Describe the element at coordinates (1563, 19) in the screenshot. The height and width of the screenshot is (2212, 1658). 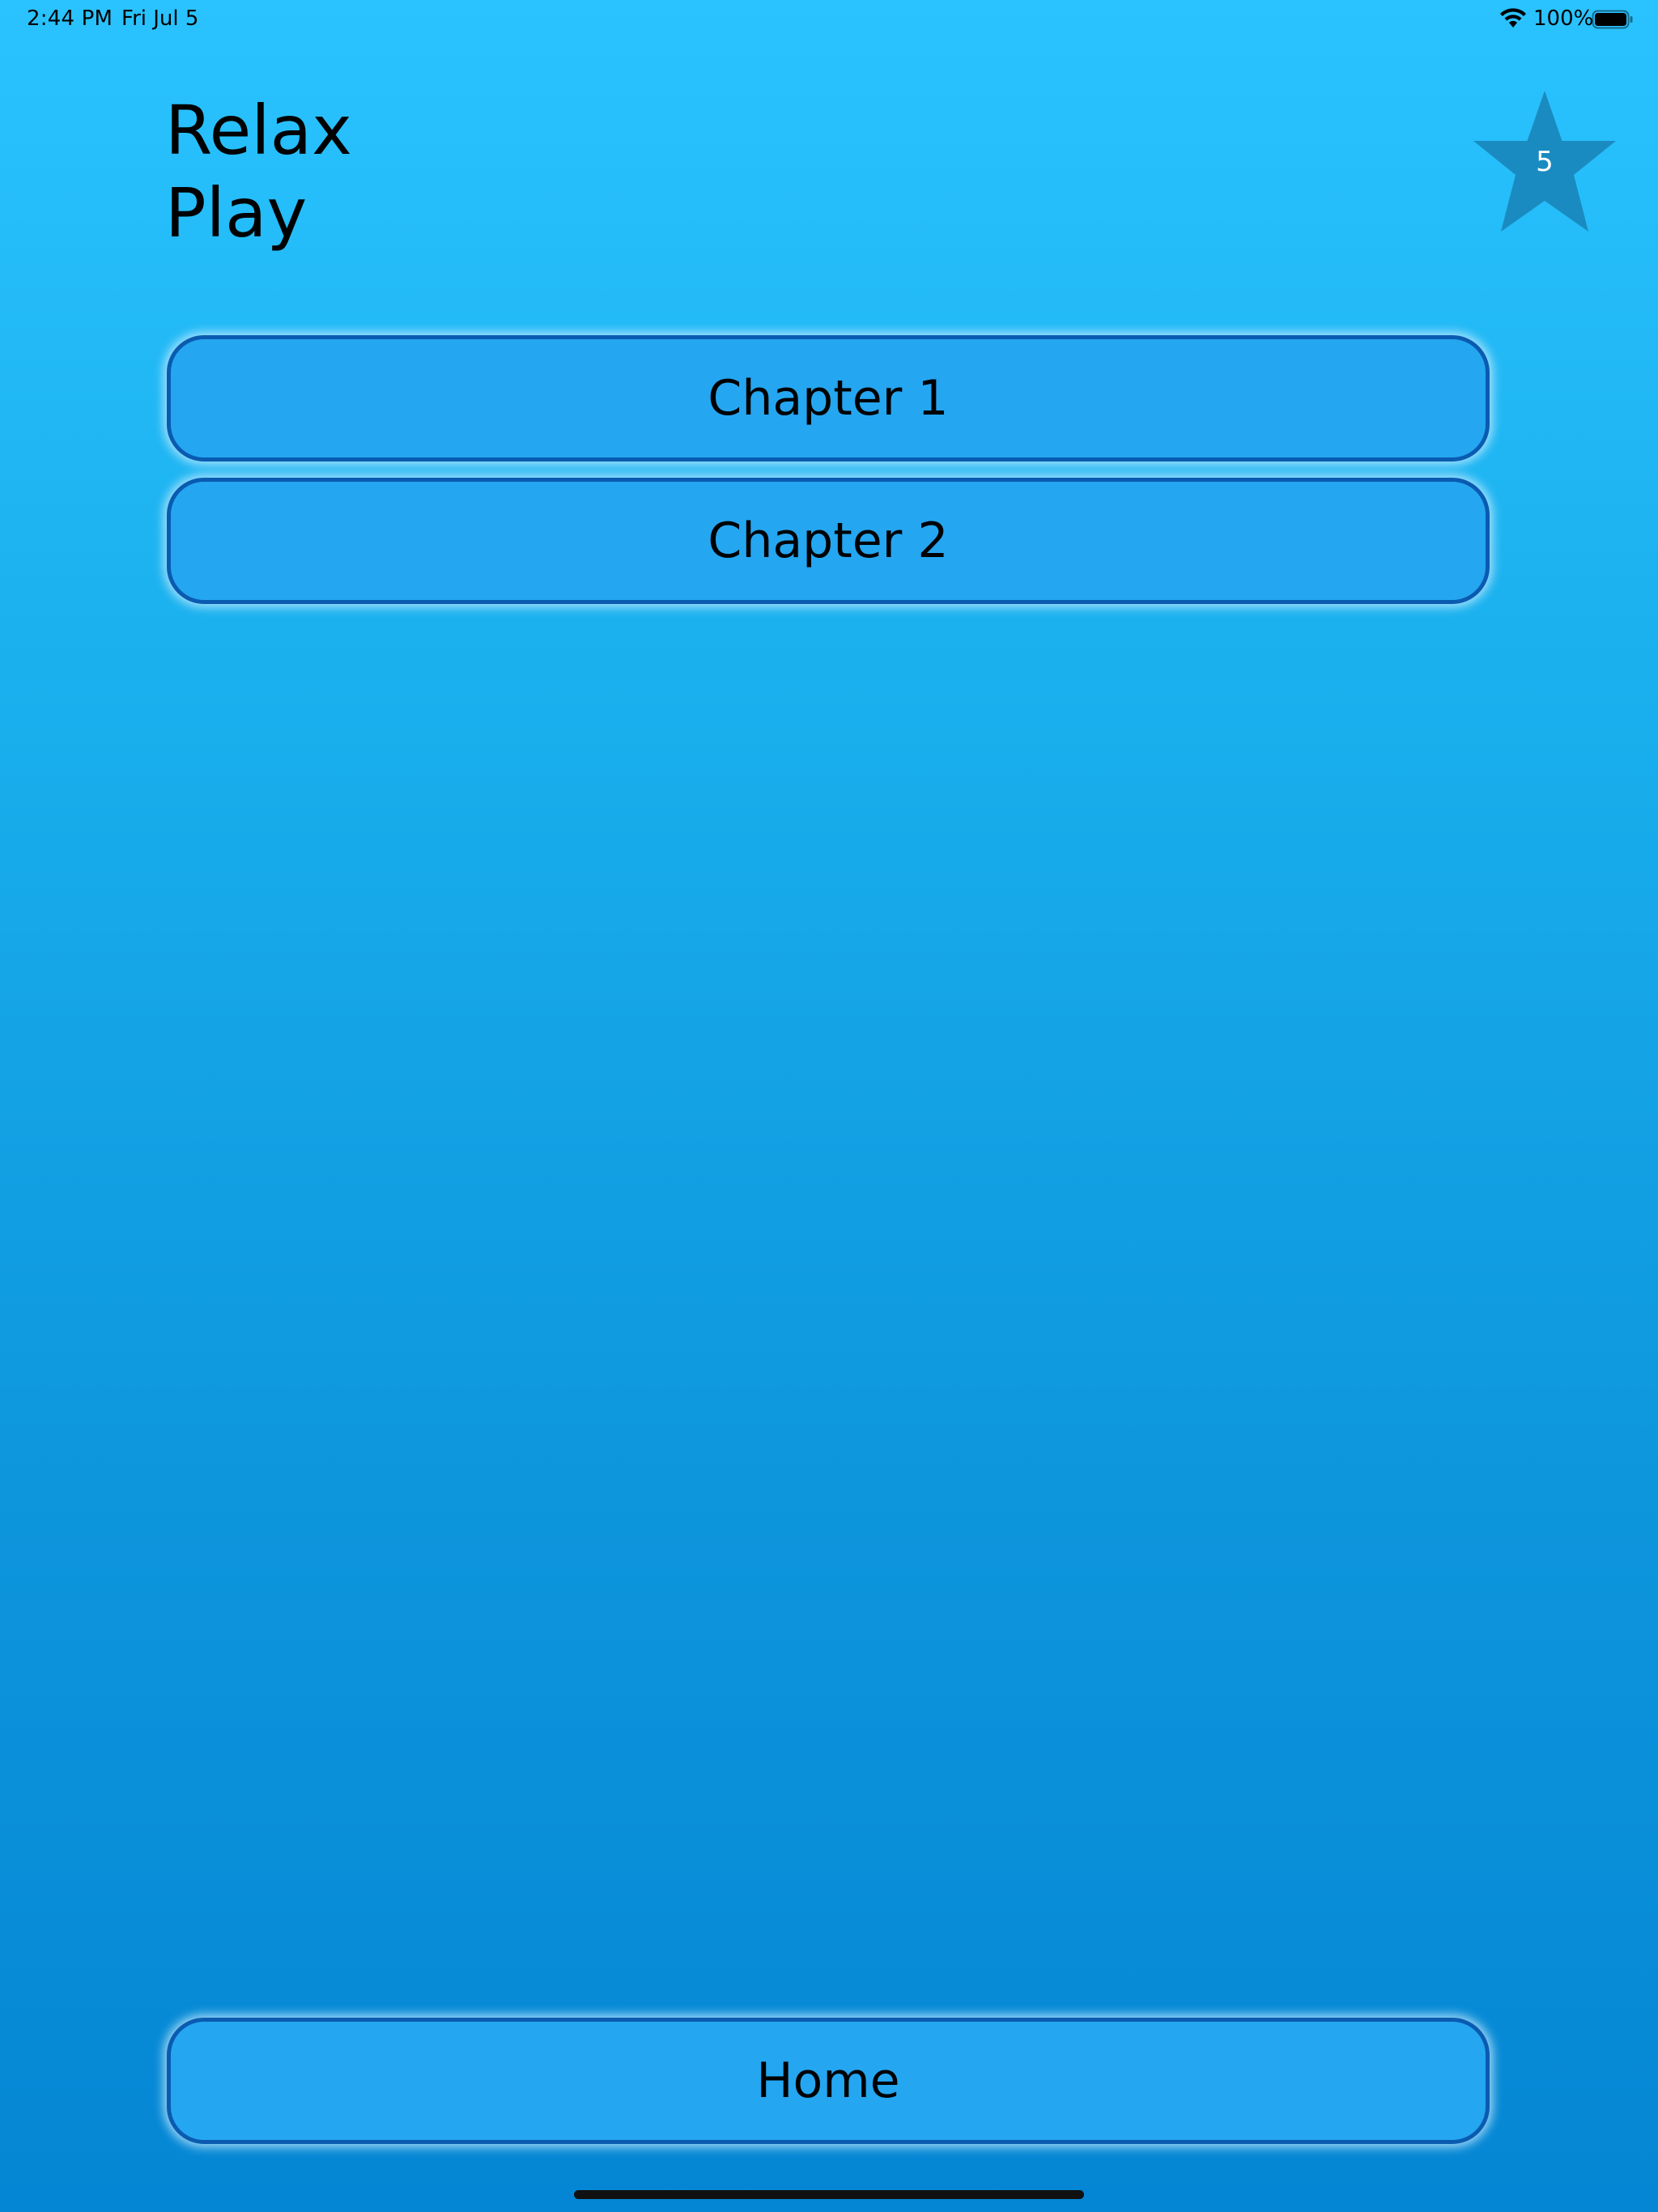
I see `battery-percentage: 100%` at that location.